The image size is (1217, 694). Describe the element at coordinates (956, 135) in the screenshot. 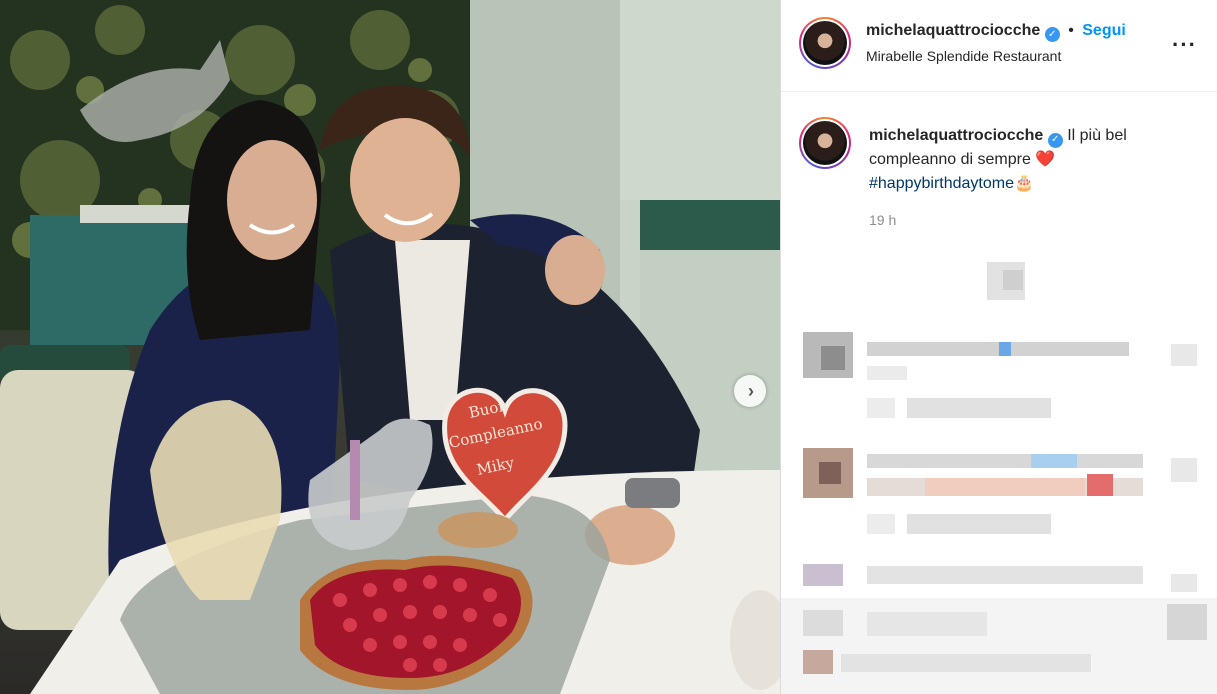

I see `caption-username: michelaquattrociocche` at that location.